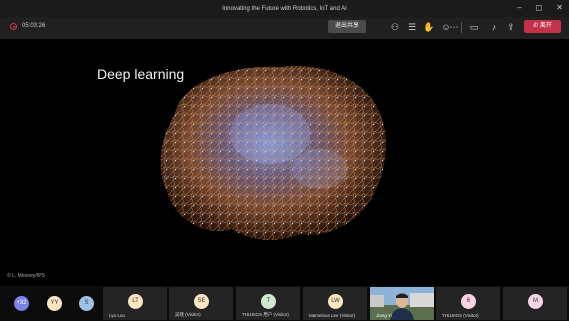 This screenshot has width=569, height=321. Describe the element at coordinates (559, 8) in the screenshot. I see `close-icon: ✕` at that location.